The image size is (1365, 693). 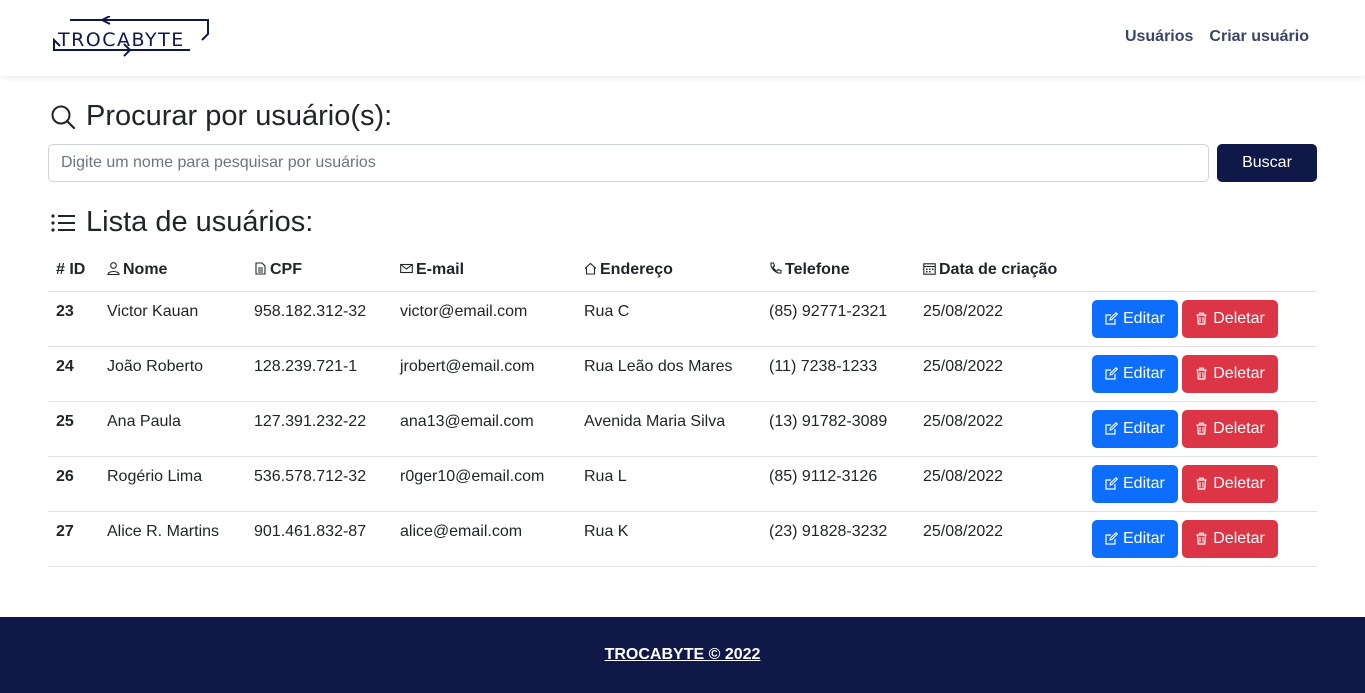 What do you see at coordinates (668, 374) in the screenshot?
I see `cell-address: Rua Leão dos Mares` at bounding box center [668, 374].